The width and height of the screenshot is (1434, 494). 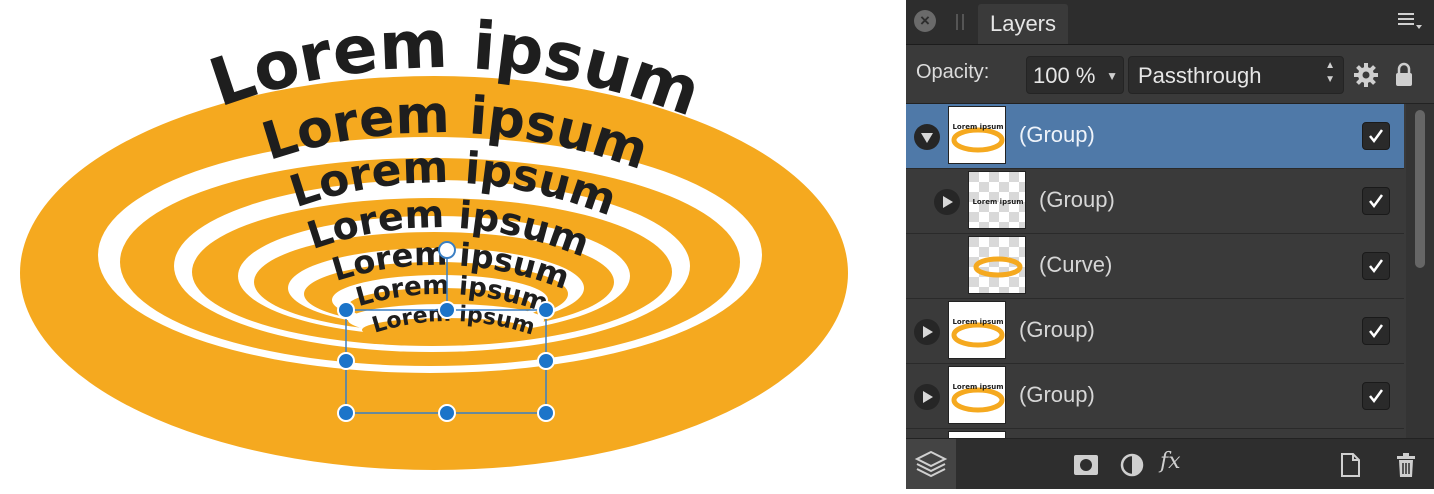 I want to click on layer-list-scrollbar, so click(x=1420, y=271).